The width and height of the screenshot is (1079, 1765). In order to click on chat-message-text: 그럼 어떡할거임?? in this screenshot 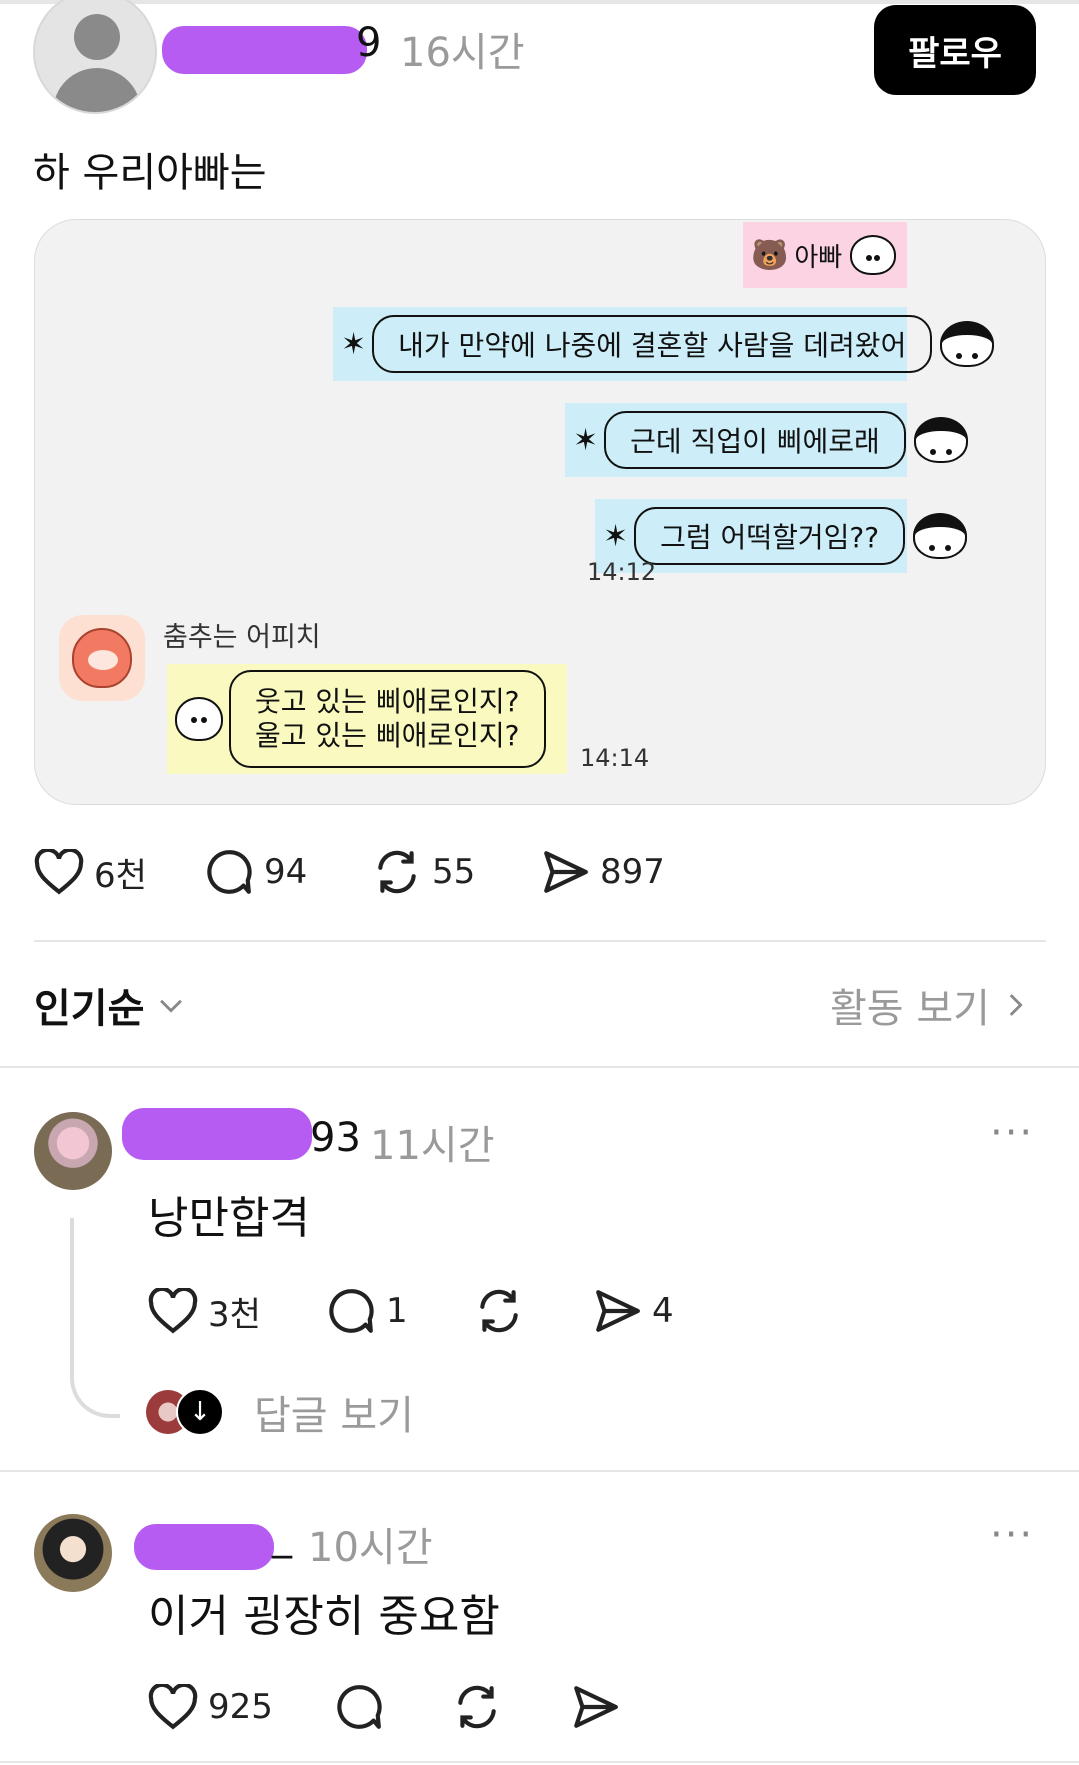, I will do `click(770, 536)`.